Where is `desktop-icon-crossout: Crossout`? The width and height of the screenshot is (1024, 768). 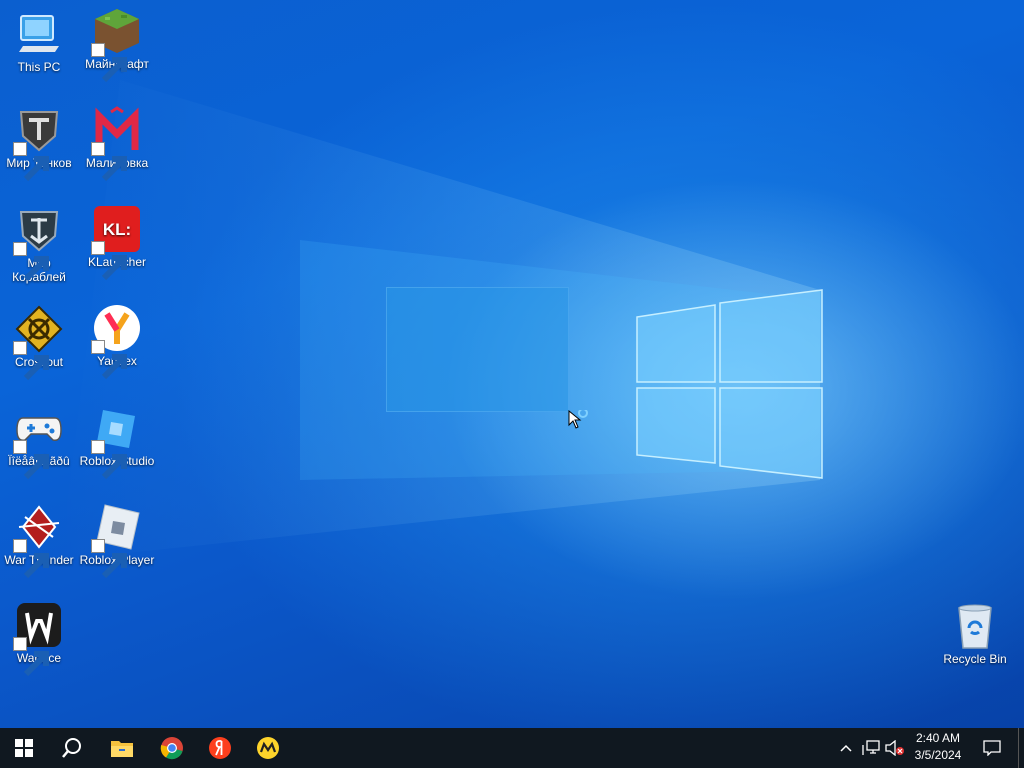 desktop-icon-crossout: Crossout is located at coordinates (39, 343).